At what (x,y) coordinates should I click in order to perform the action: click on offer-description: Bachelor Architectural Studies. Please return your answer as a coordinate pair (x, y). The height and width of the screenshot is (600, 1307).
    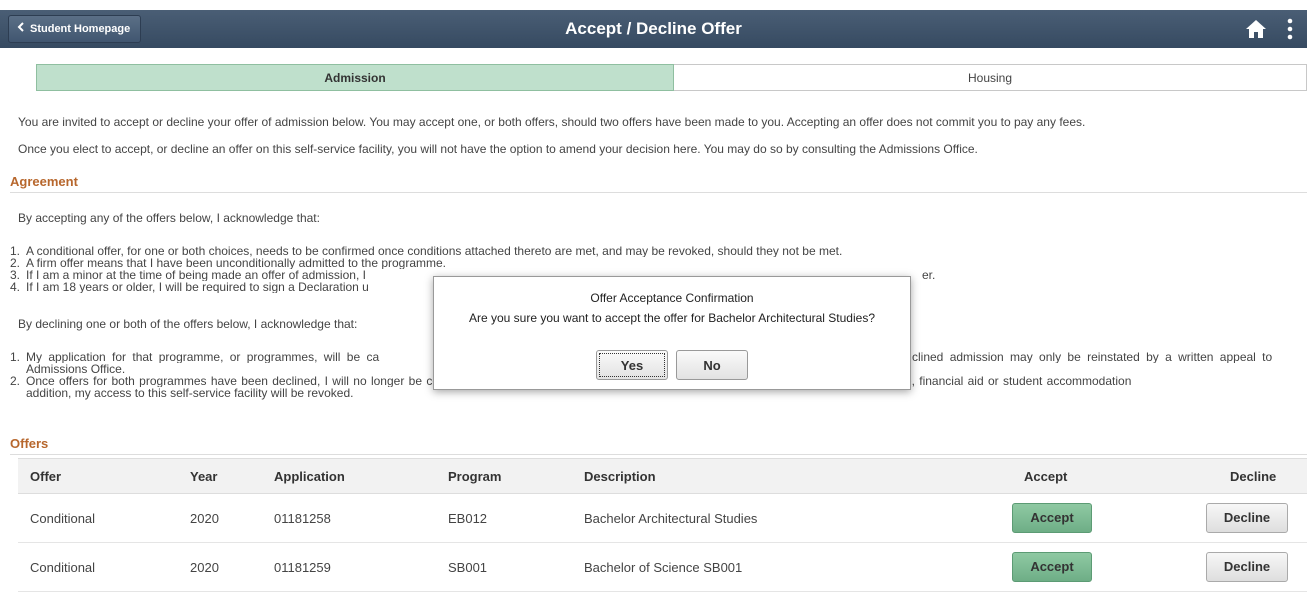
    Looking at the image, I should click on (792, 518).